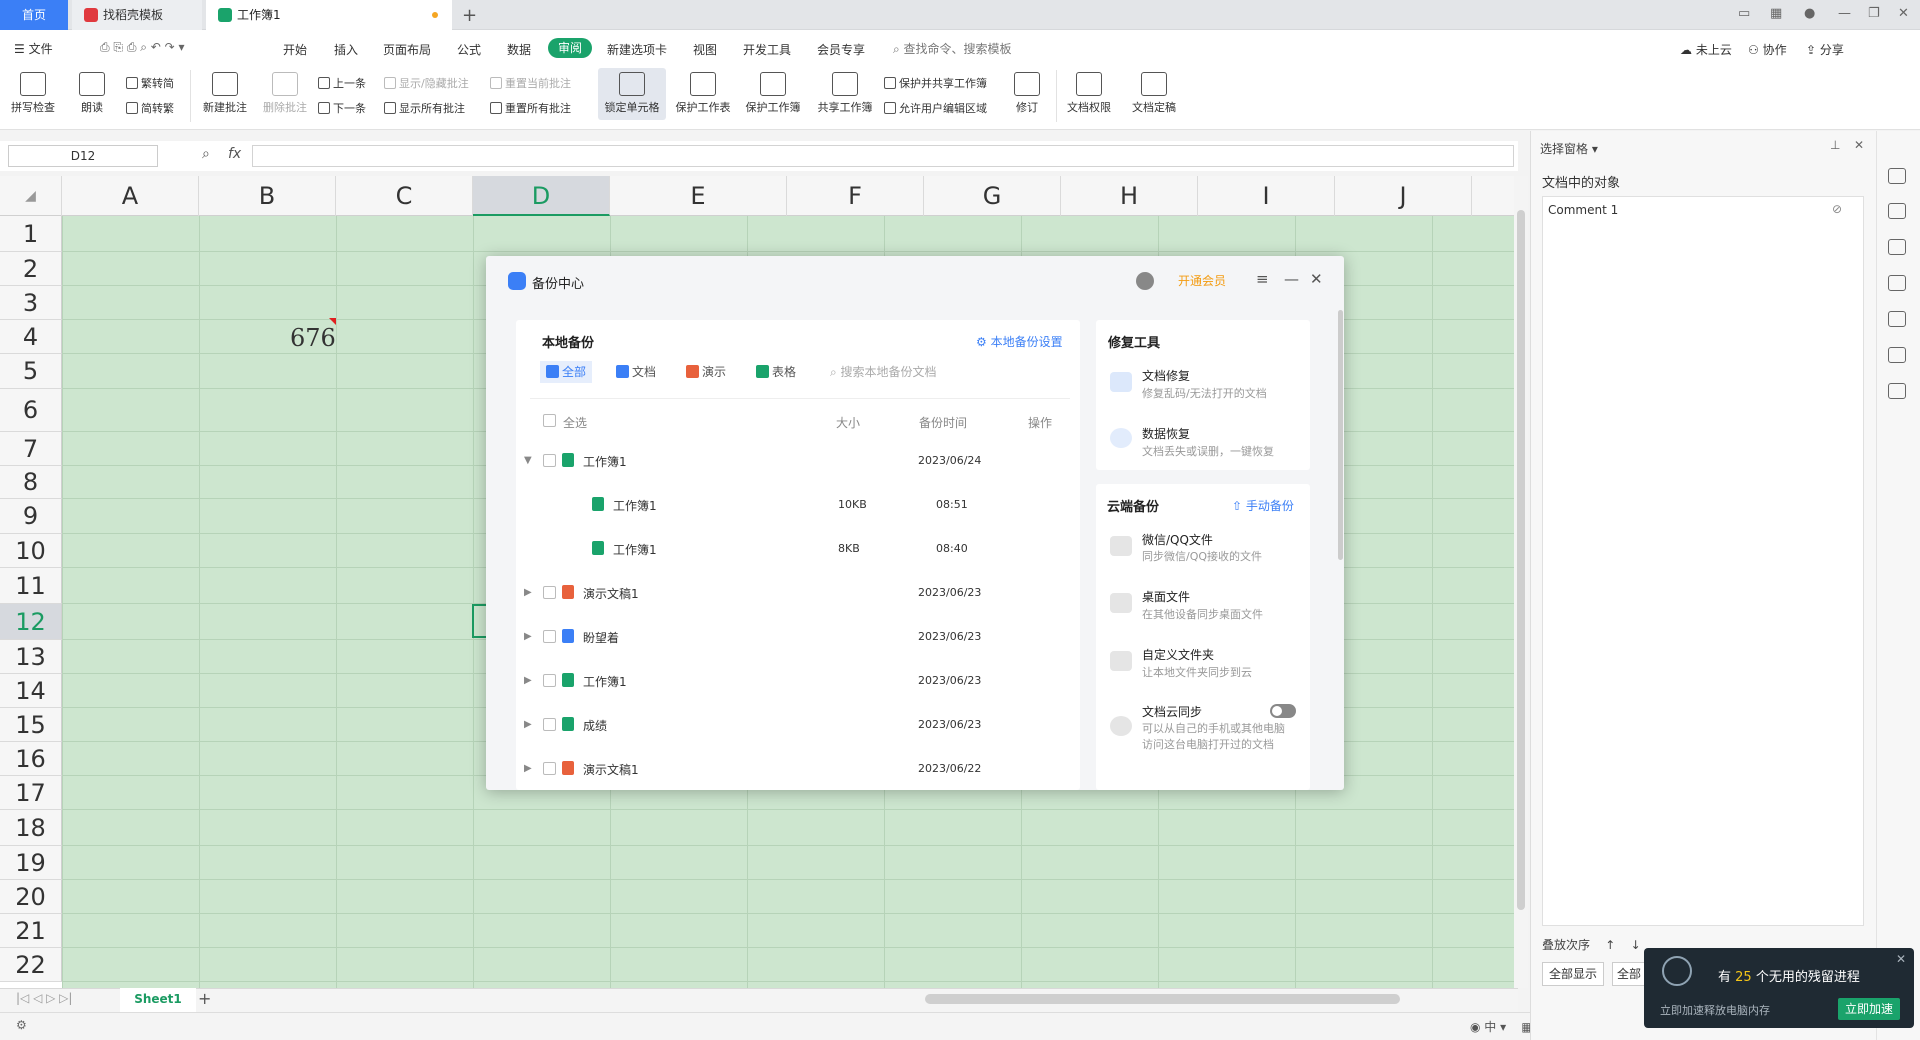  I want to click on col-header-g: G, so click(992, 196).